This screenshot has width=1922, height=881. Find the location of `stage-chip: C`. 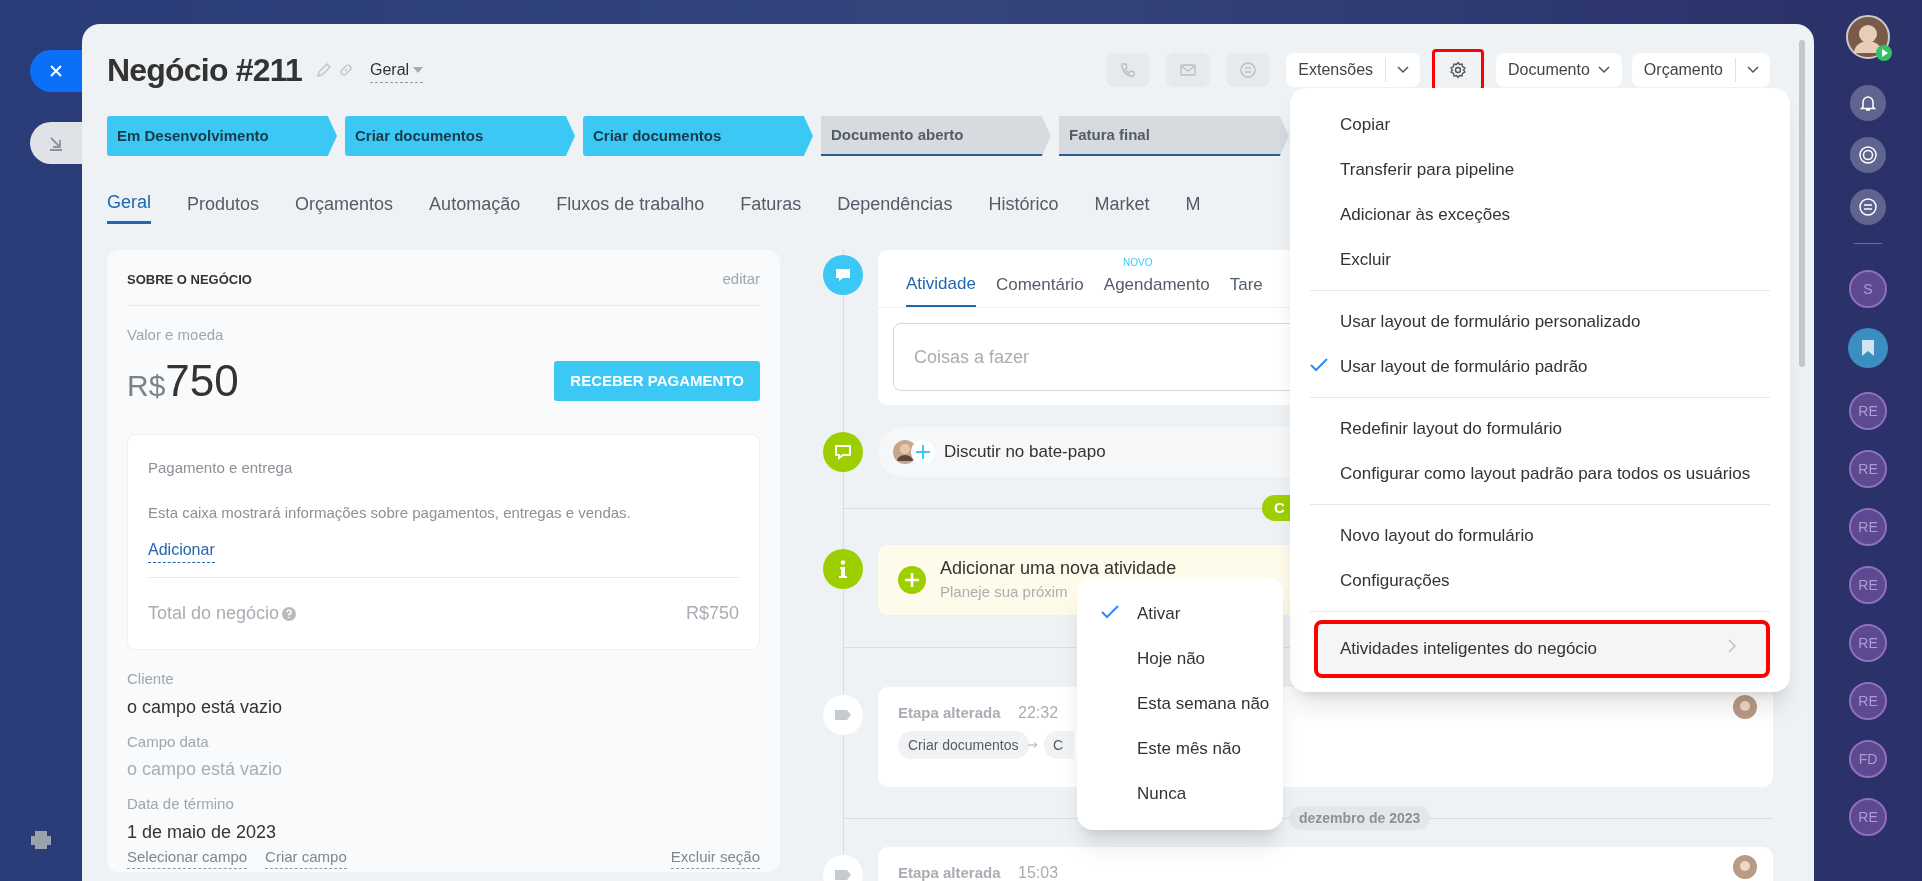

stage-chip: C is located at coordinates (1059, 745).